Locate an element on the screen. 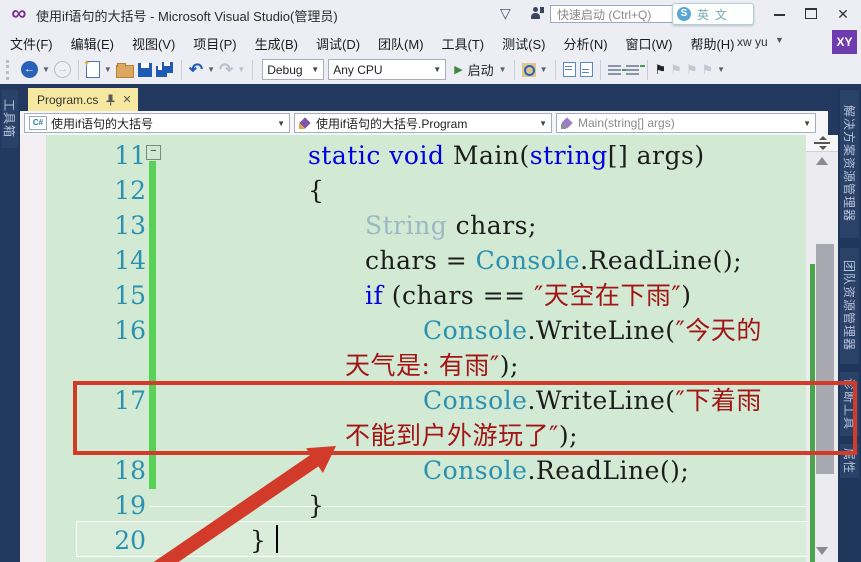 The width and height of the screenshot is (861, 562). sidebar-tab-solution-explorer: 解决方案资源管理器 is located at coordinates (849, 164).